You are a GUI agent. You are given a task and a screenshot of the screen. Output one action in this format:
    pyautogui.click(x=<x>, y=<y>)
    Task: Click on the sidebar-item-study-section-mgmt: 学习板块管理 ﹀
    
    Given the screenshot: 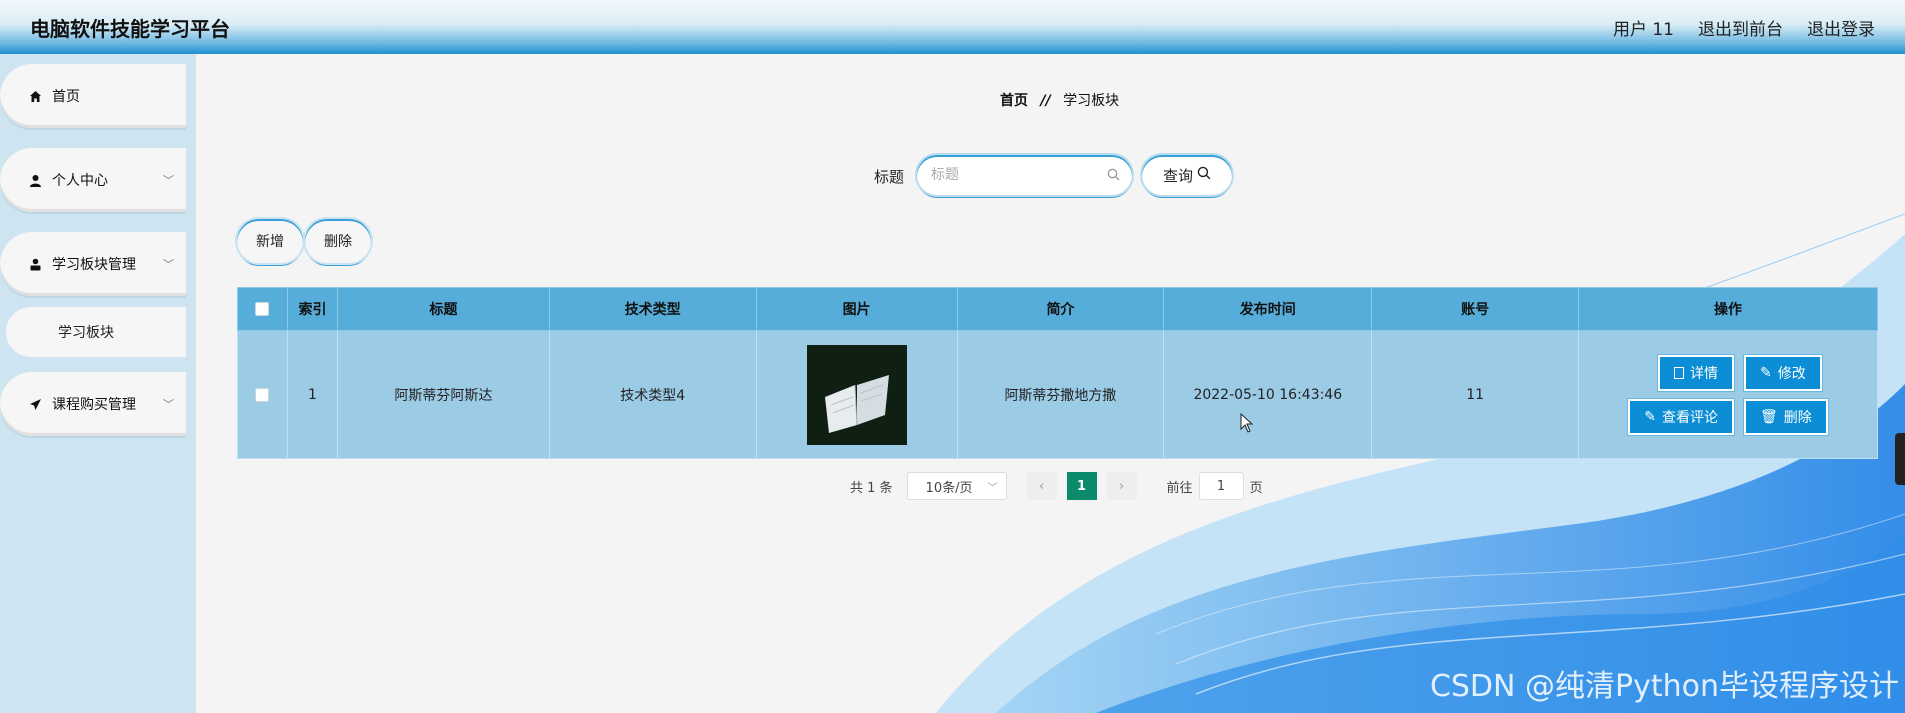 What is the action you would take?
    pyautogui.click(x=93, y=264)
    